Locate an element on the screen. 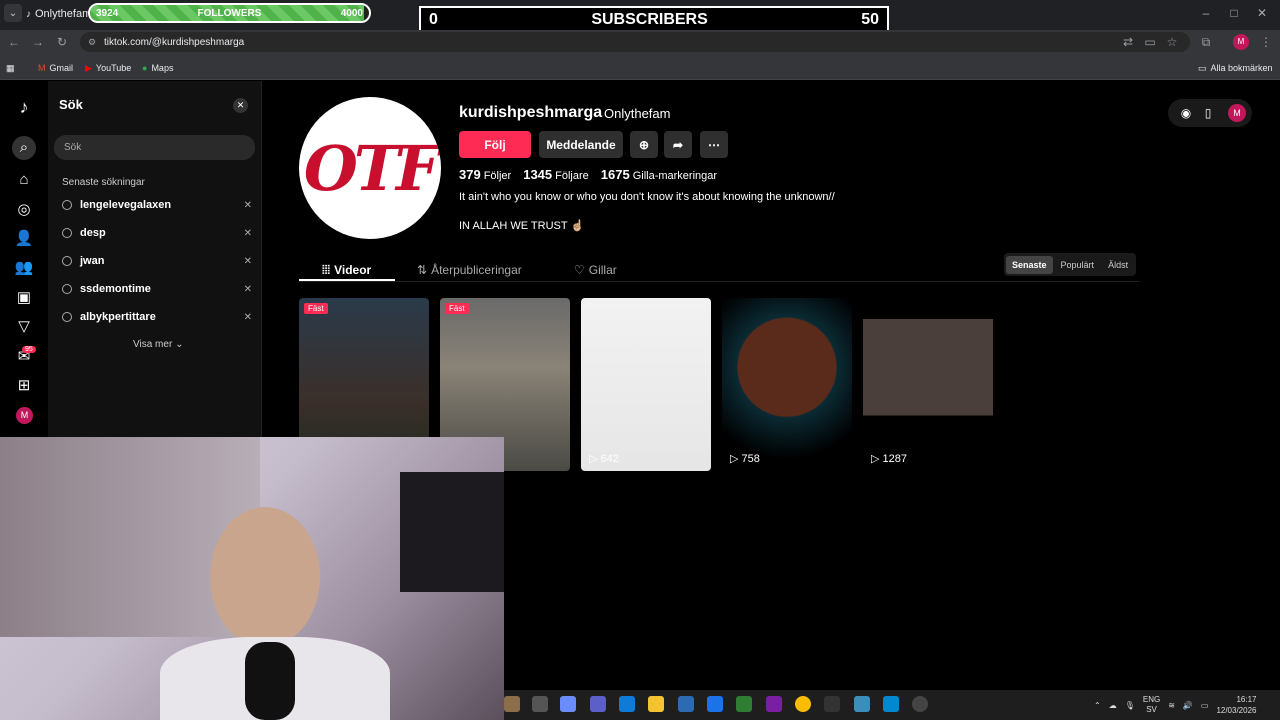  reload-icon: ↻ is located at coordinates (62, 42).